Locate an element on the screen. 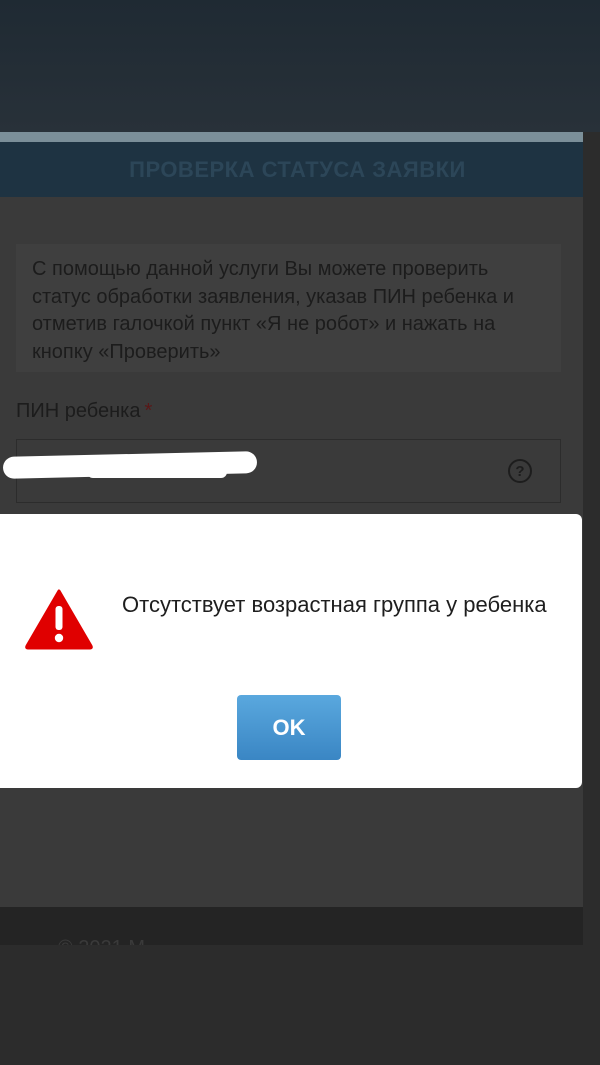 The width and height of the screenshot is (600, 1065). ok-button: OK is located at coordinates (289, 727).